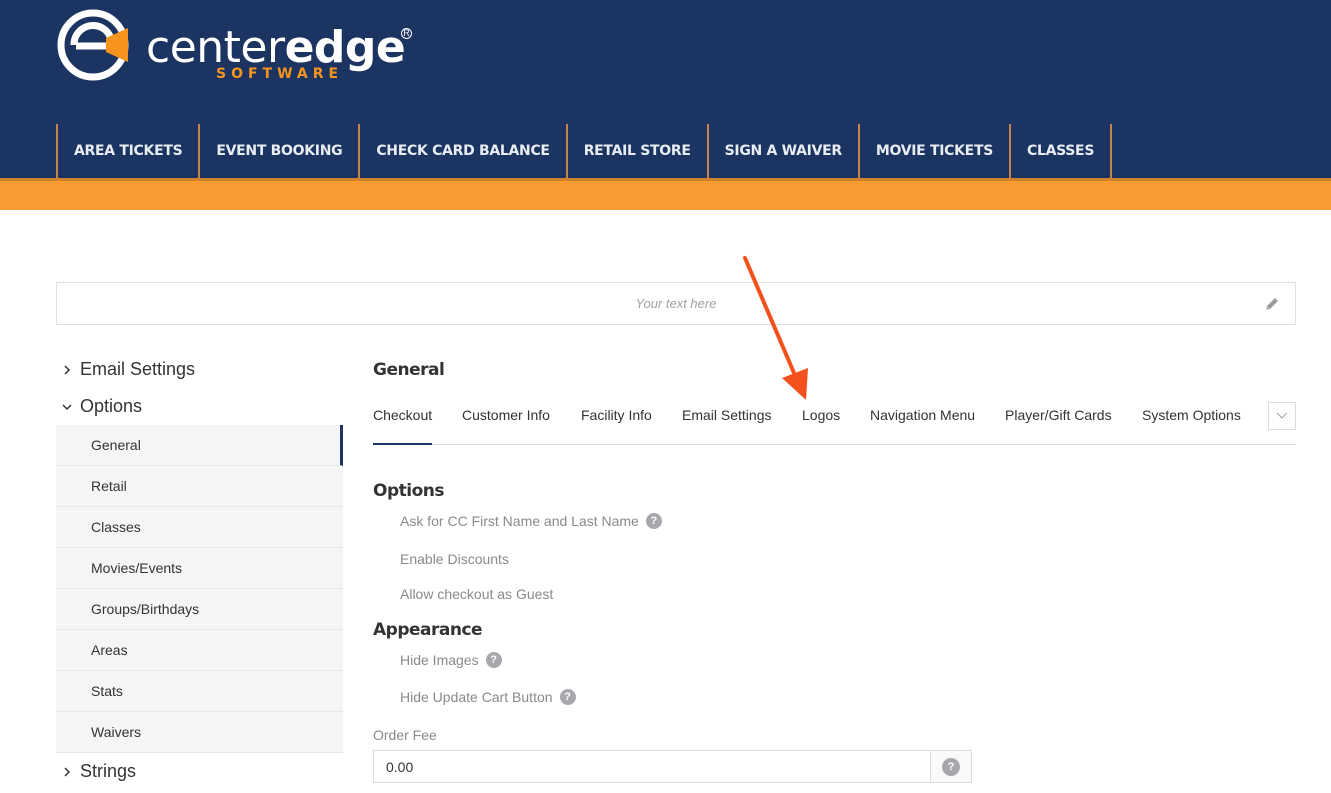 Image resolution: width=1331 pixels, height=793 pixels. What do you see at coordinates (821, 426) in the screenshot?
I see `tab-logos: Logos` at bounding box center [821, 426].